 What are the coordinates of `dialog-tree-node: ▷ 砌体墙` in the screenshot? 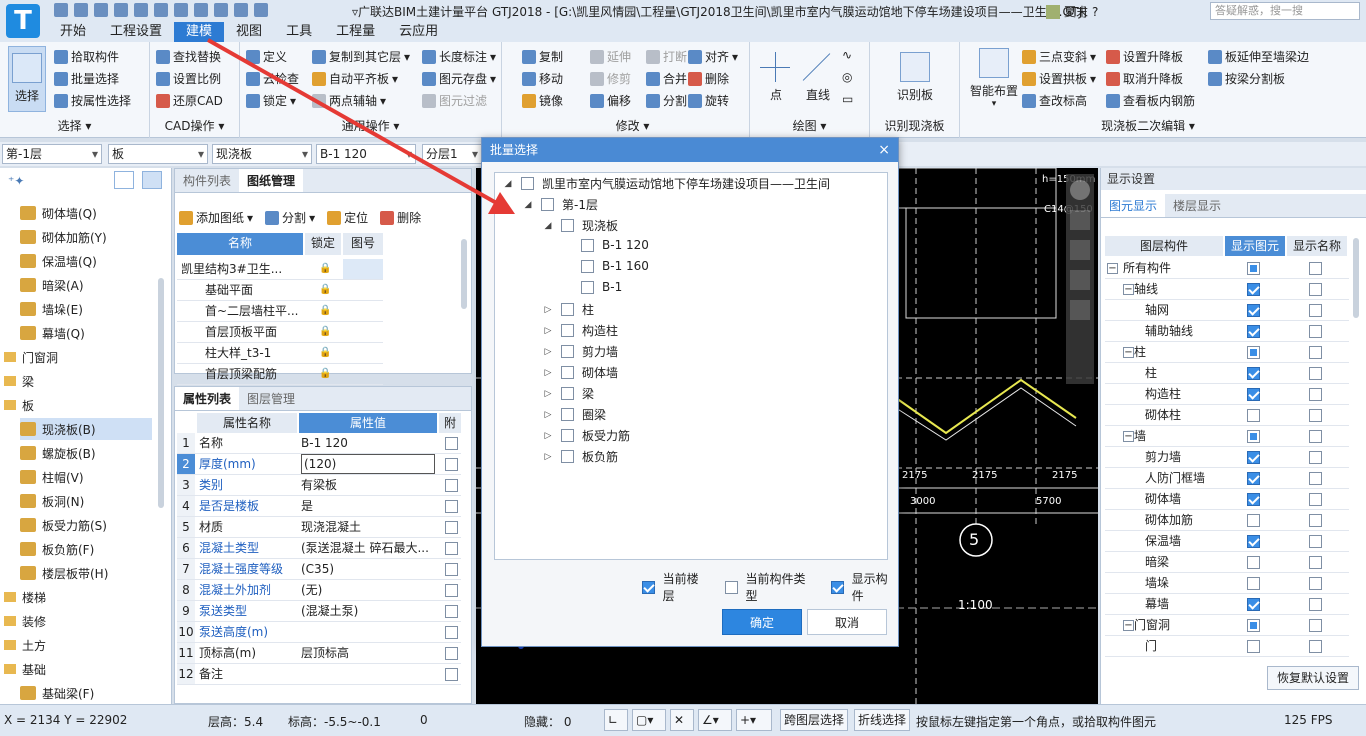 It's located at (580, 372).